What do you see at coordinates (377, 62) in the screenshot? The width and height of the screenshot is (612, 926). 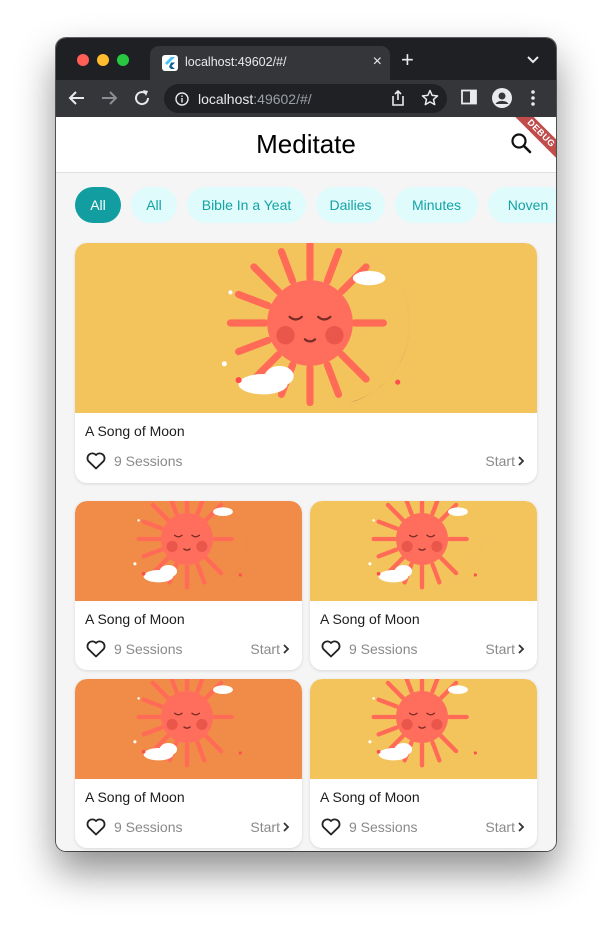 I see `tab-close-icon: ×` at bounding box center [377, 62].